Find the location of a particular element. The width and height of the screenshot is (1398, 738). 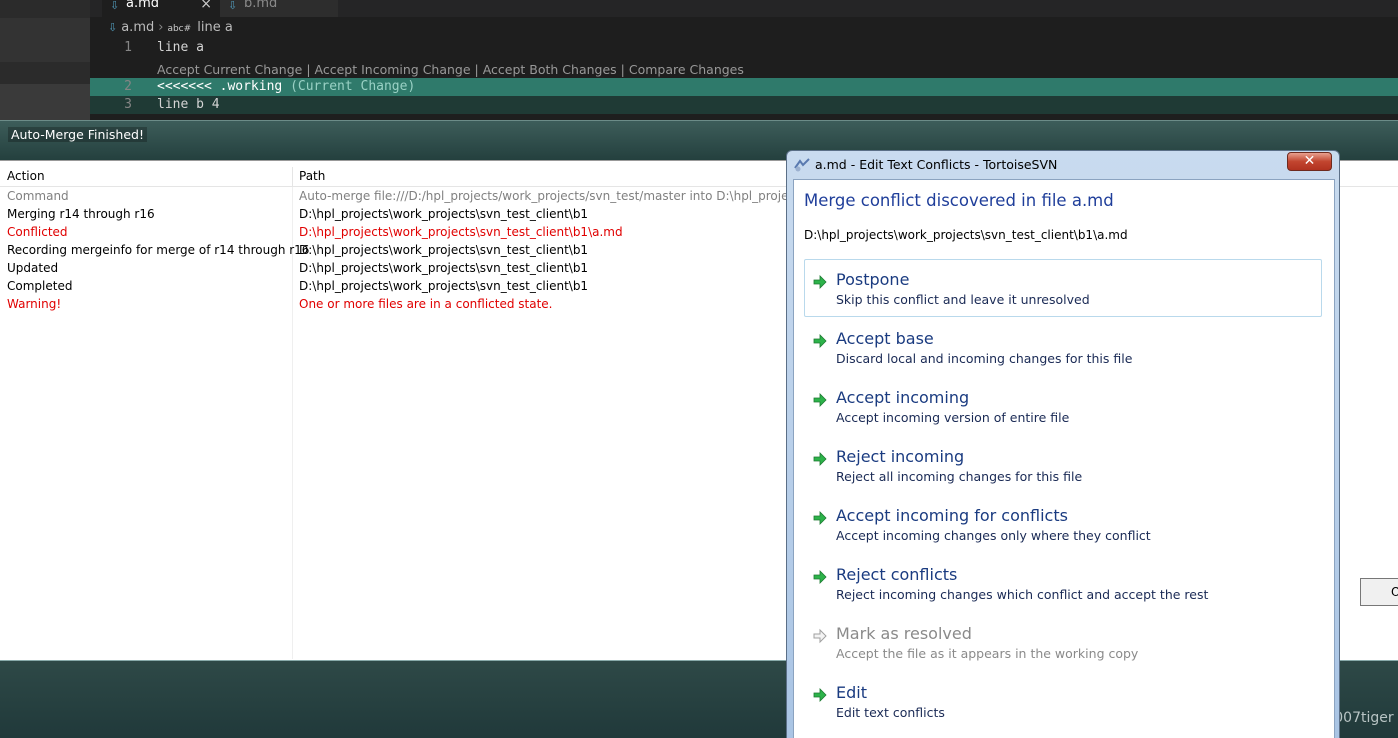

code-line: 3 line b 4 is located at coordinates (744, 105).